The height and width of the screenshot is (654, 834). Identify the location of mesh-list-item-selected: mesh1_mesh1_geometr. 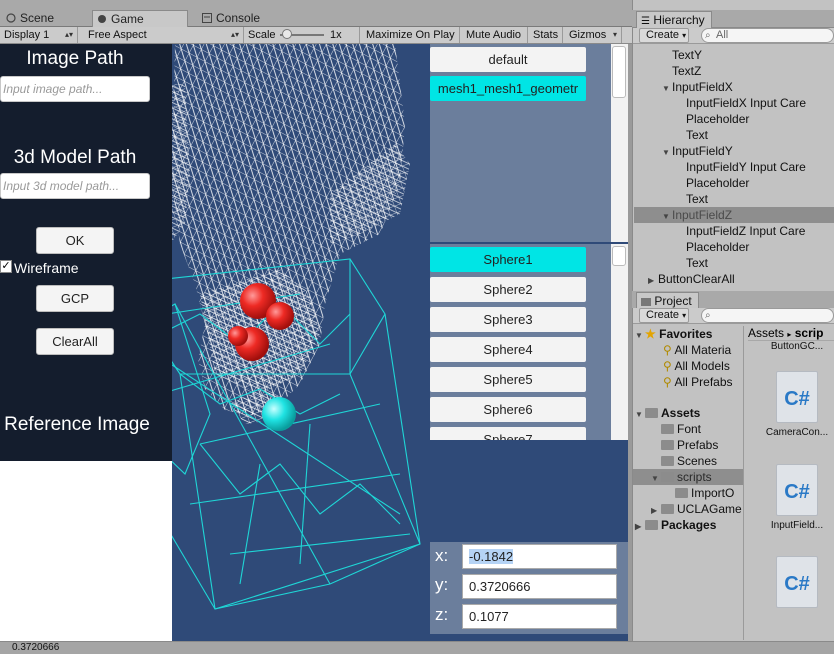
(508, 88).